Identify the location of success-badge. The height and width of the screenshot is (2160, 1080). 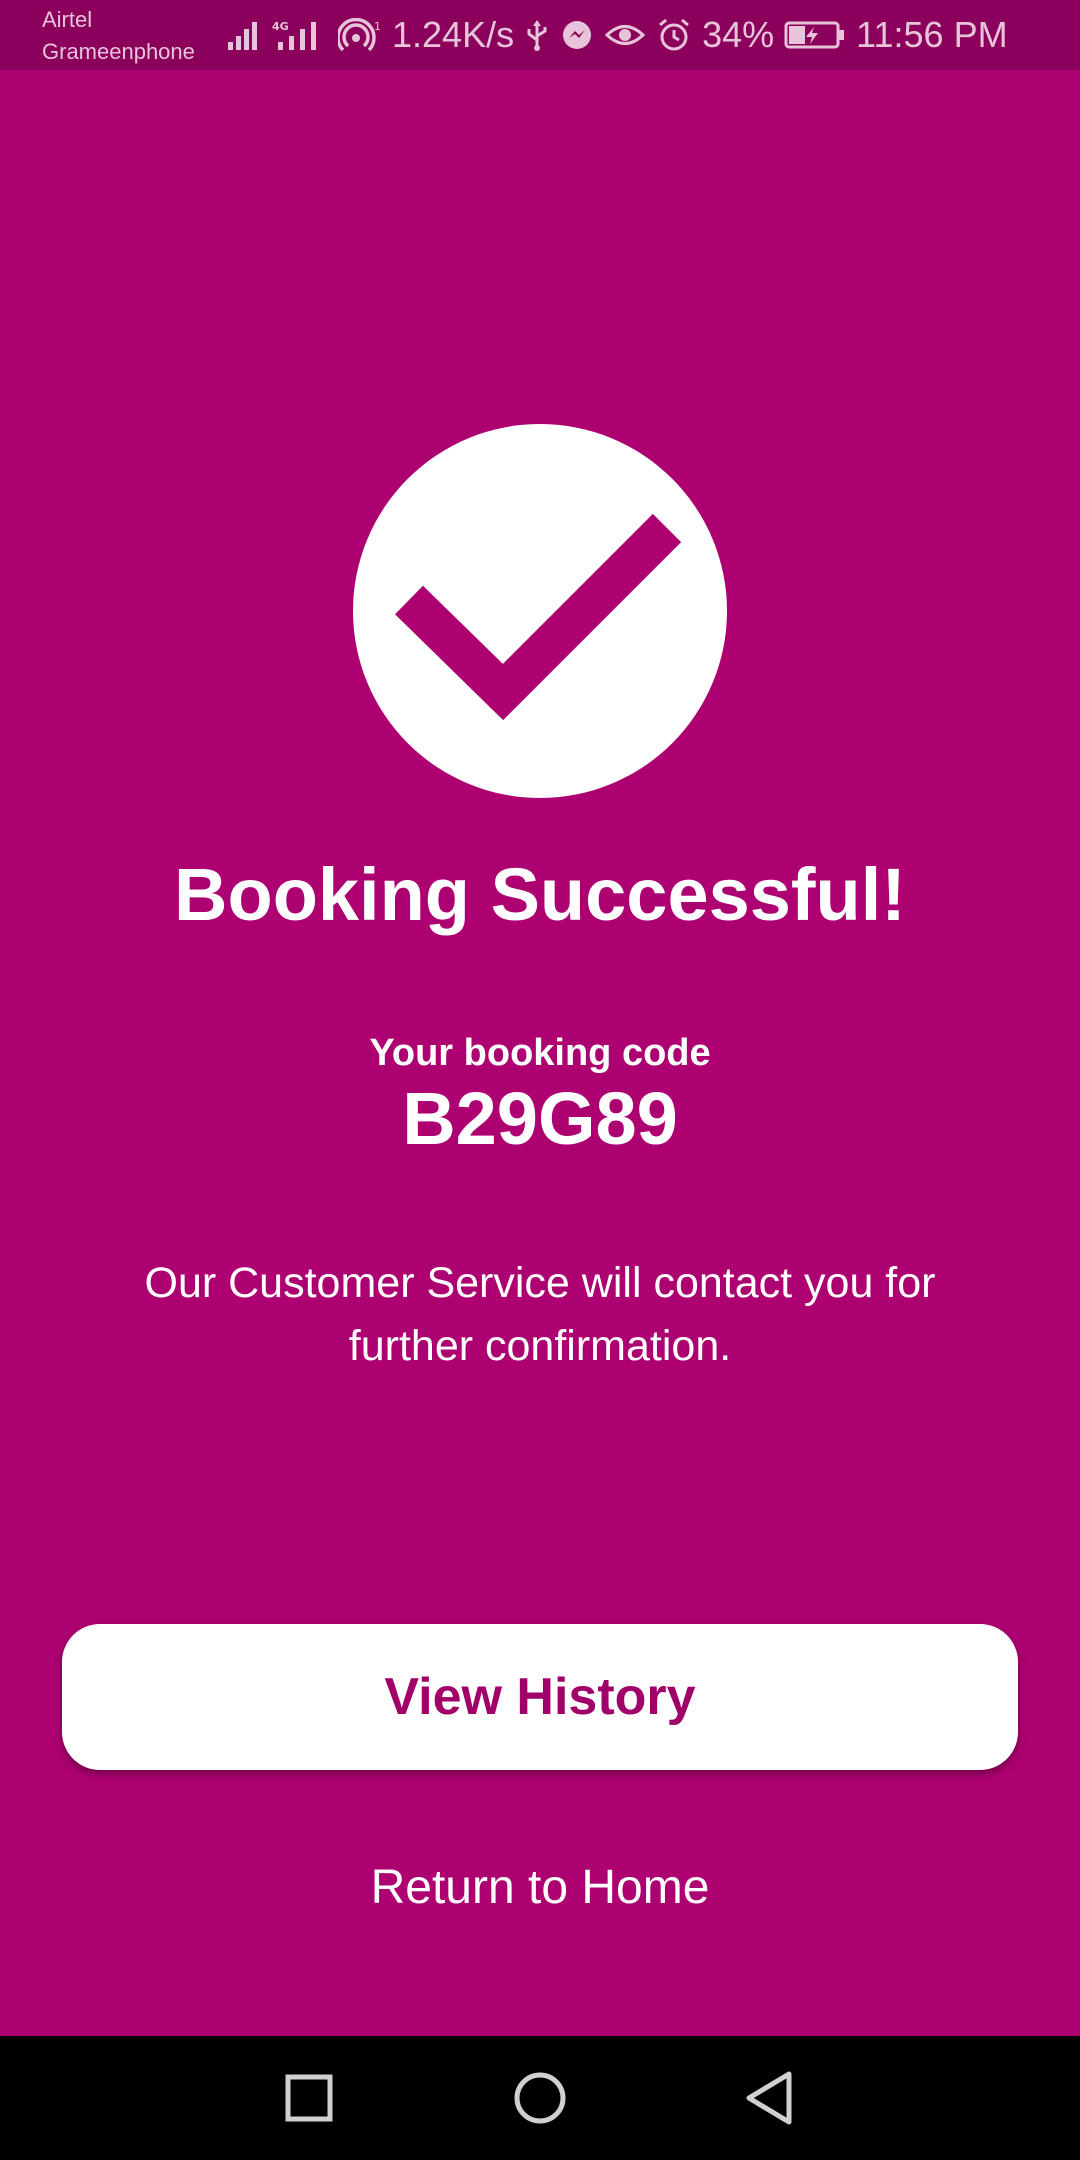
(540, 611).